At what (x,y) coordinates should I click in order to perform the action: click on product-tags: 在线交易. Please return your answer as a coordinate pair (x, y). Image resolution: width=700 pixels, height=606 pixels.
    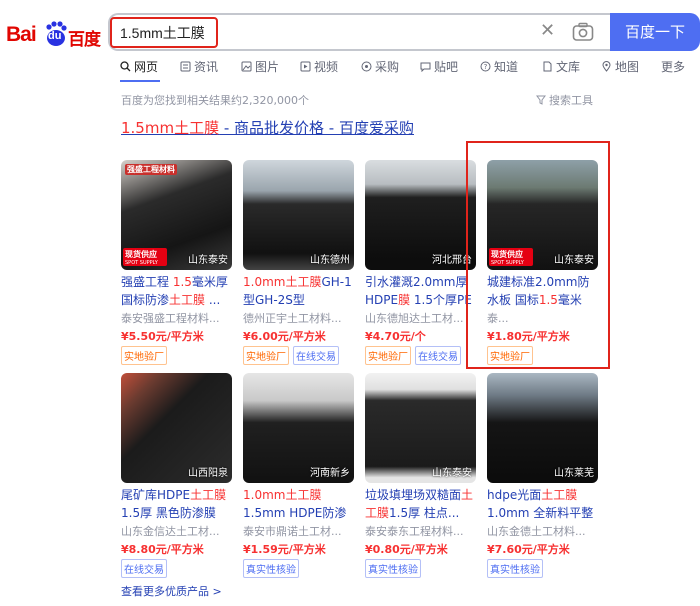
    Looking at the image, I should click on (144, 568).